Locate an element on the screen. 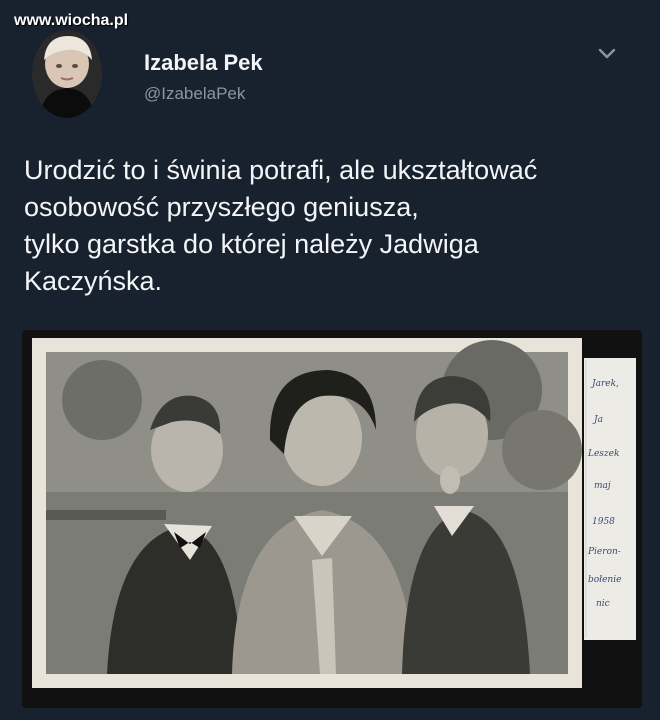 The height and width of the screenshot is (720, 660). note-line: Leszek is located at coordinates (603, 454).